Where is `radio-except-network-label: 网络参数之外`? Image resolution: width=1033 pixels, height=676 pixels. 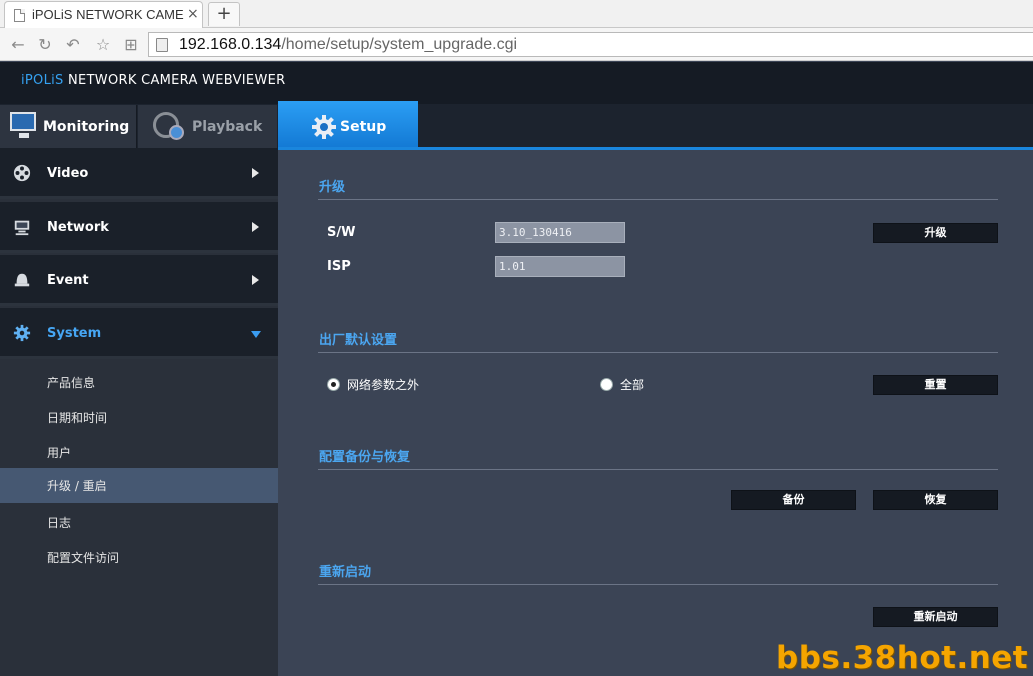 radio-except-network-label: 网络参数之外 is located at coordinates (383, 385).